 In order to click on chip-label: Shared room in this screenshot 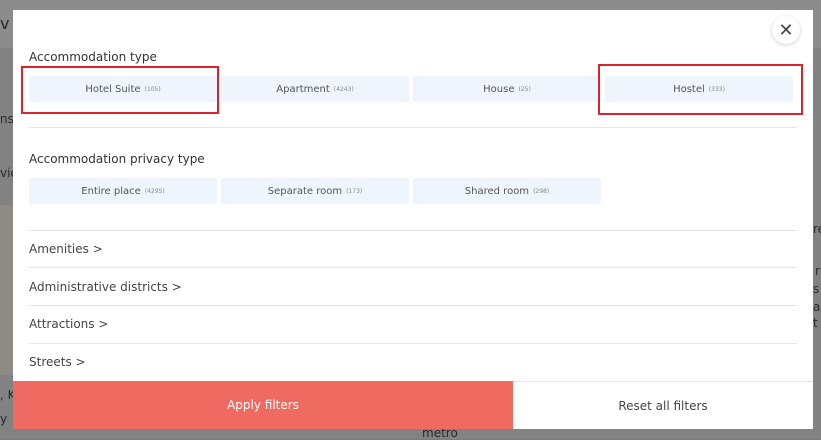, I will do `click(497, 191)`.